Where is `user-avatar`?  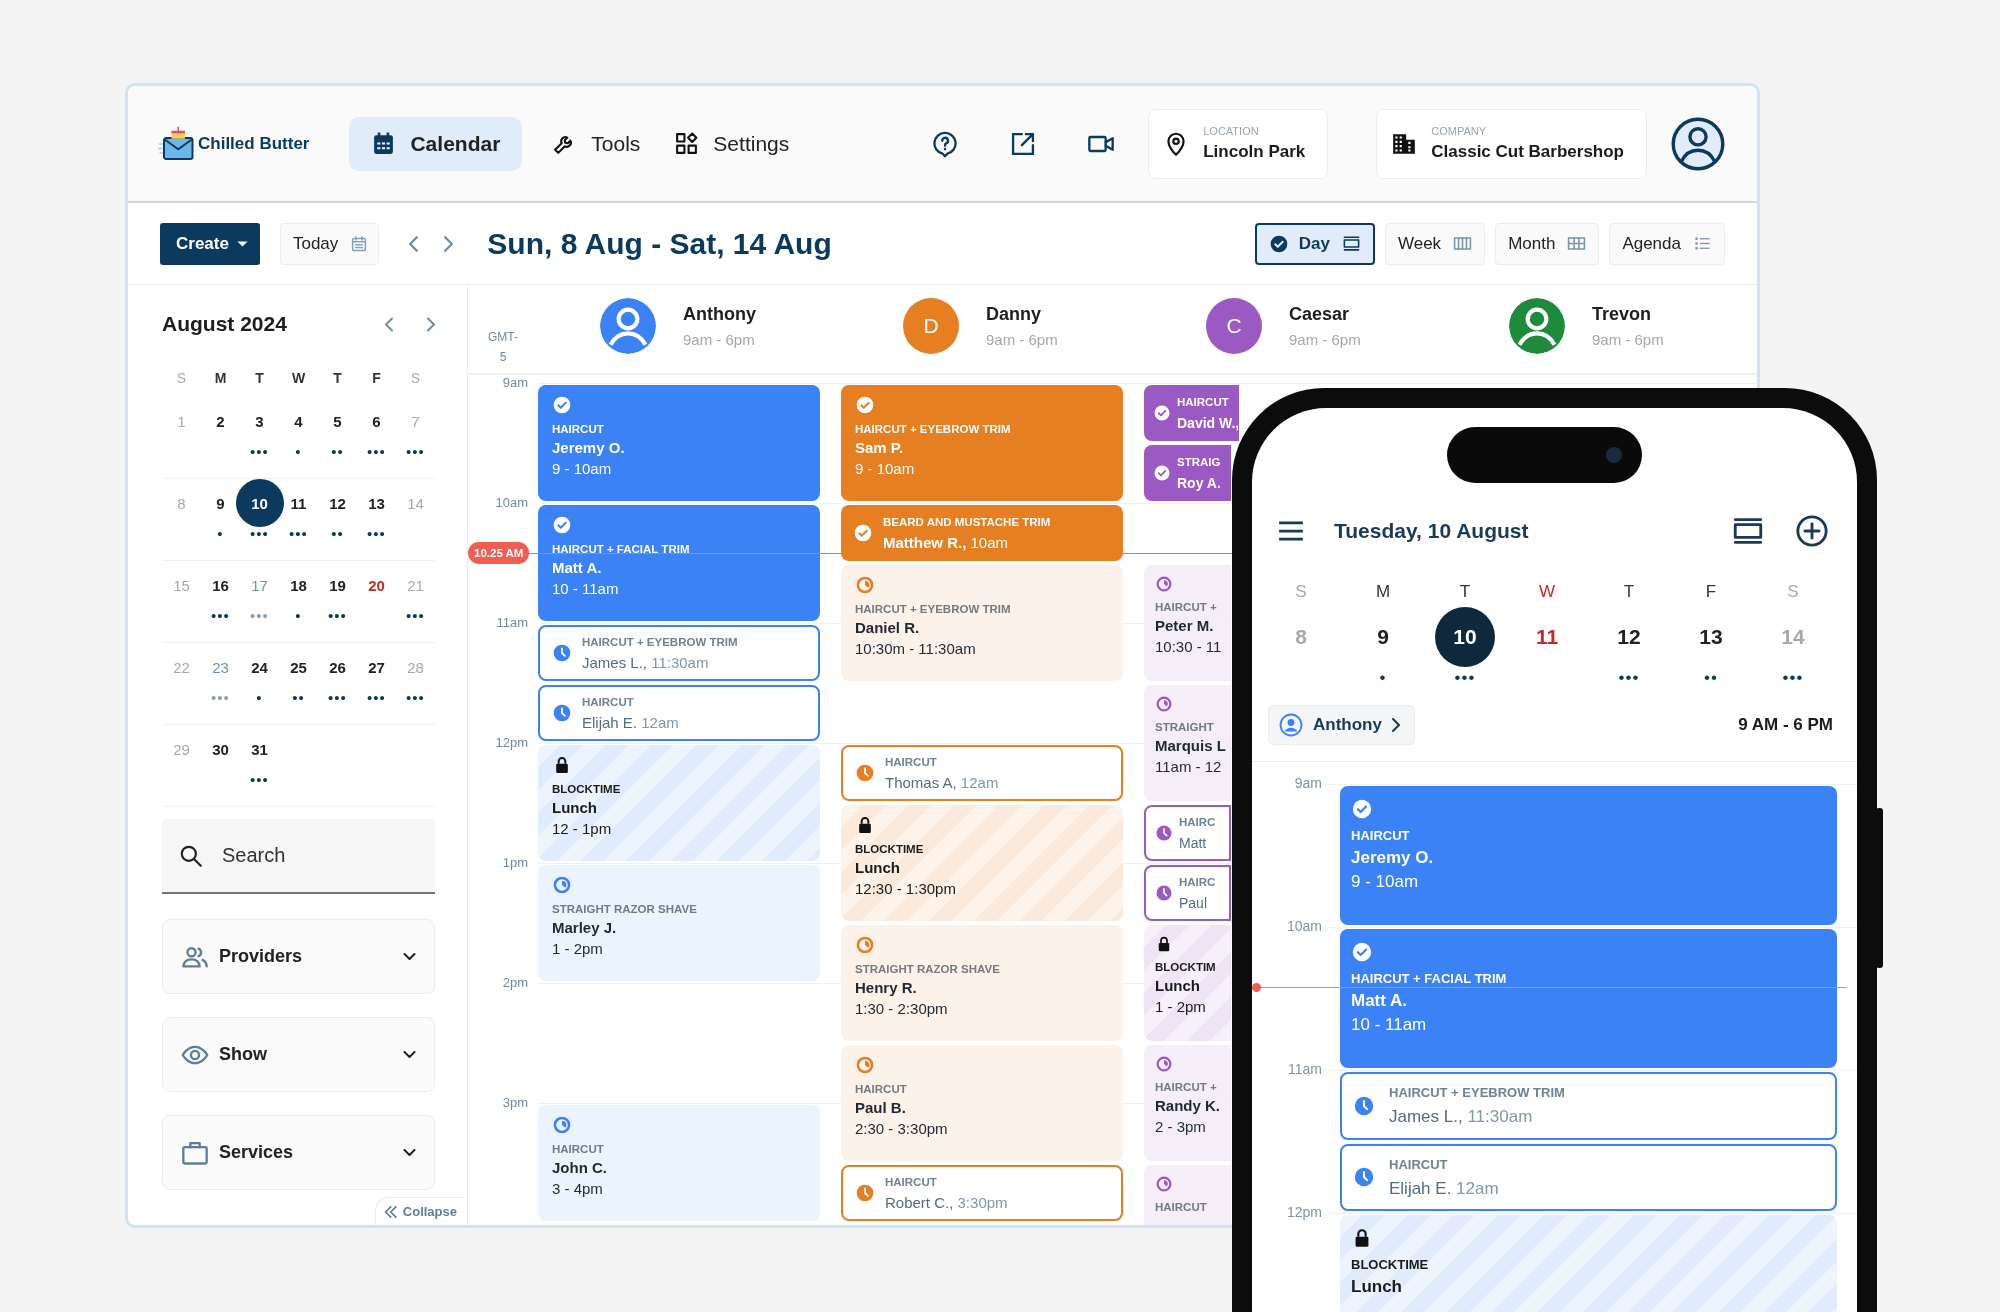 user-avatar is located at coordinates (1698, 143).